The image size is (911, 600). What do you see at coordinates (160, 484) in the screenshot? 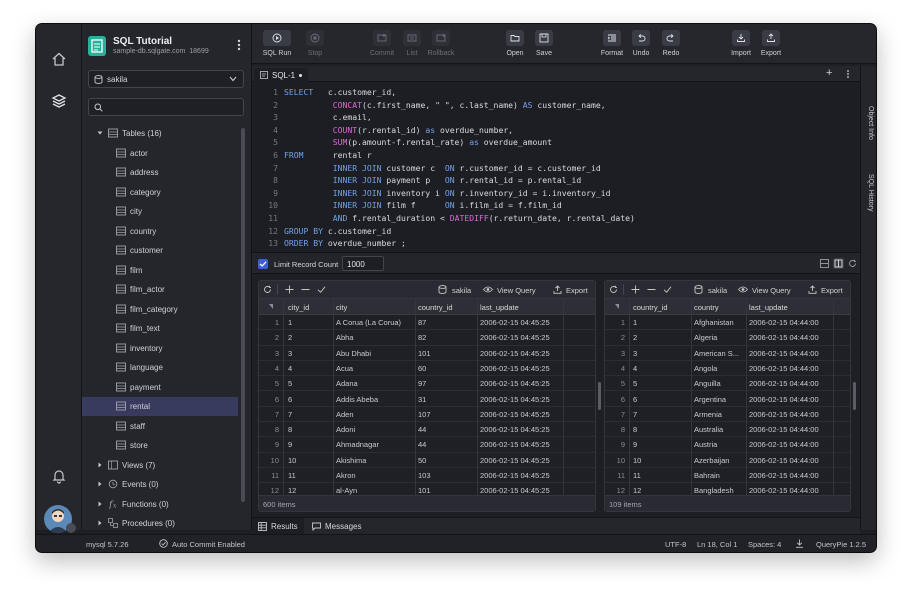
I see `tree-events-folder: Events (0)` at bounding box center [160, 484].